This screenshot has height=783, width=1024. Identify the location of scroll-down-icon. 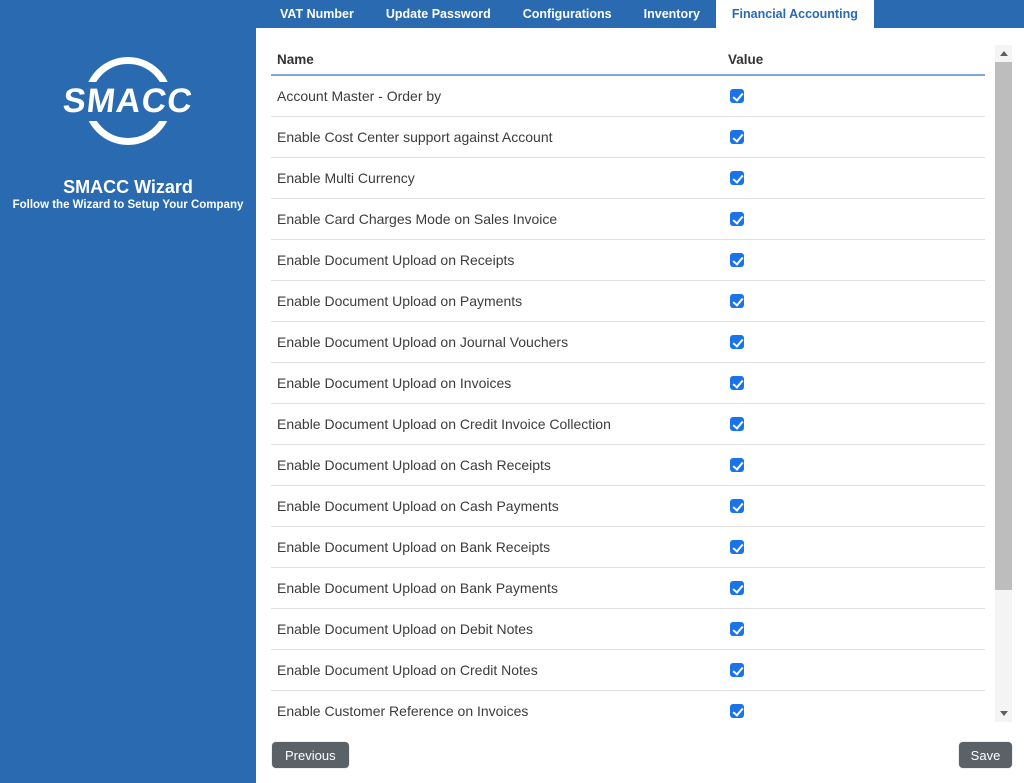
(1003, 713).